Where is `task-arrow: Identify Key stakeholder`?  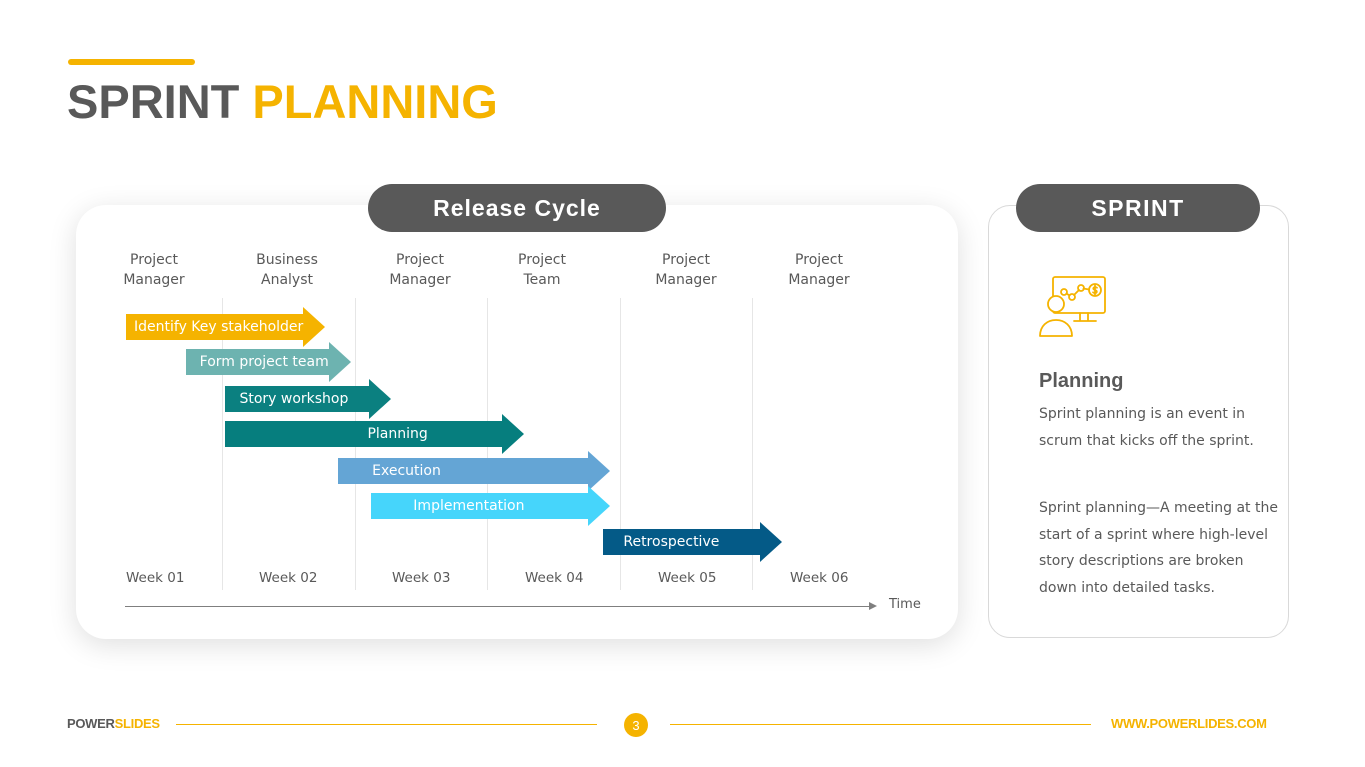 task-arrow: Identify Key stakeholder is located at coordinates (225, 327).